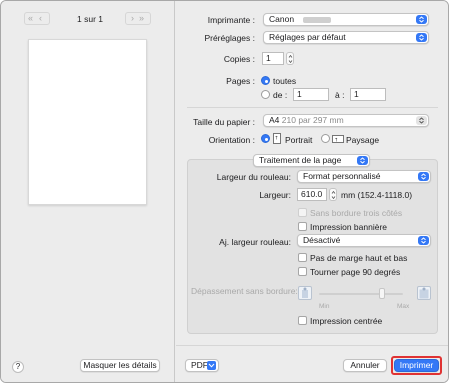 Image resolution: width=449 pixels, height=383 pixels. I want to click on pages-to-field: 1, so click(368, 94).